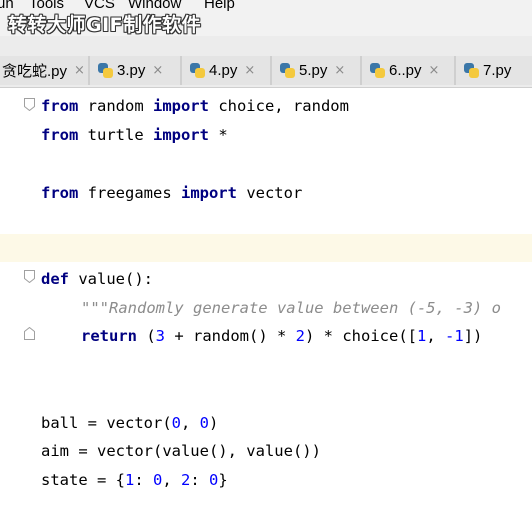  Describe the element at coordinates (29, 333) in the screenshot. I see `fold-end-icon` at that location.